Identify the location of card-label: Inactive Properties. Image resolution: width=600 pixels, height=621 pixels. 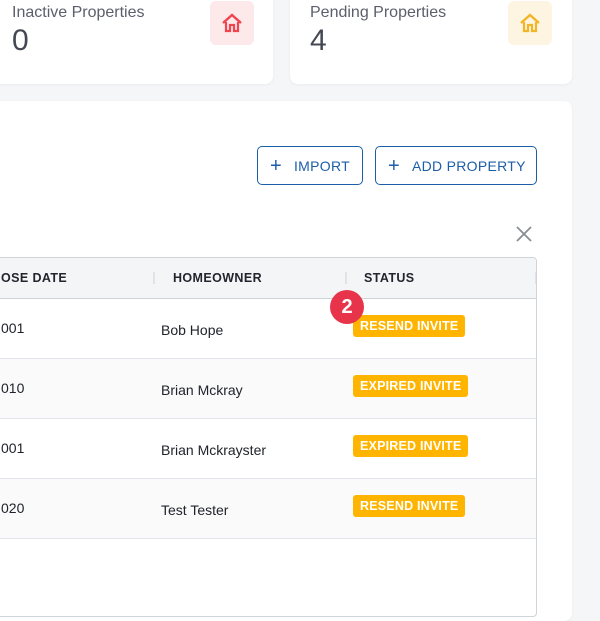
(78, 12).